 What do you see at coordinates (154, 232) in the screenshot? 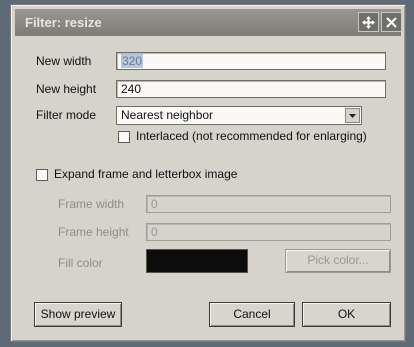
I see `frame-height-value: 0` at bounding box center [154, 232].